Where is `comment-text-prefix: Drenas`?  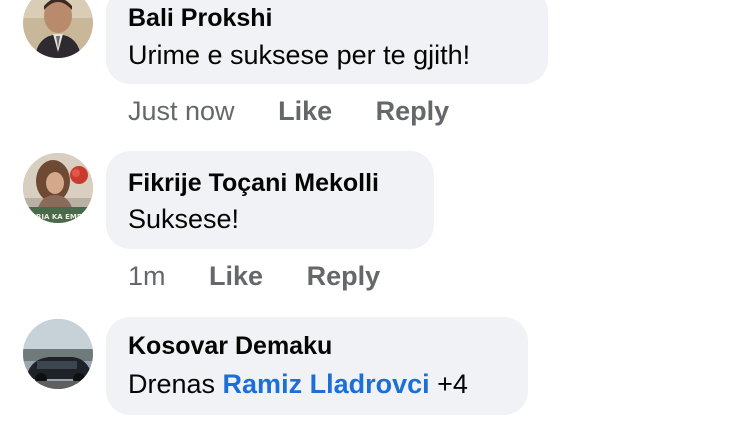
comment-text-prefix: Drenas is located at coordinates (175, 384).